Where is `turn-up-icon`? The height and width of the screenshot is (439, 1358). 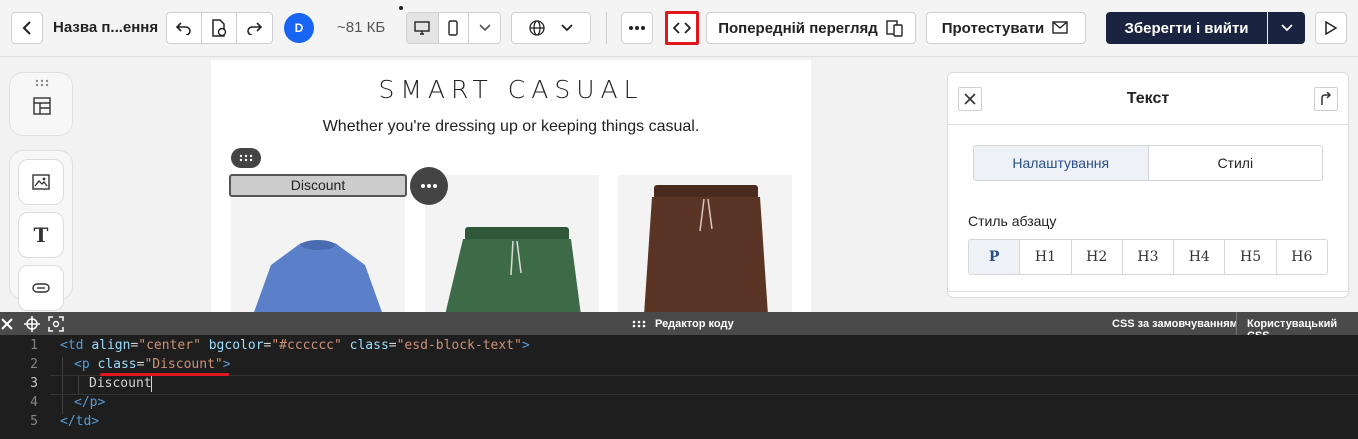
turn-up-icon is located at coordinates (1326, 98).